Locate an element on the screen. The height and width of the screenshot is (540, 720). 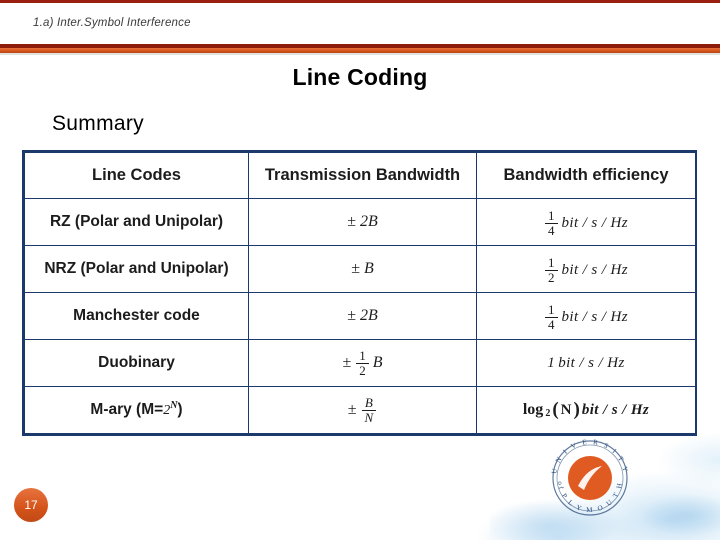
fraction: B N is located at coordinates (369, 410).